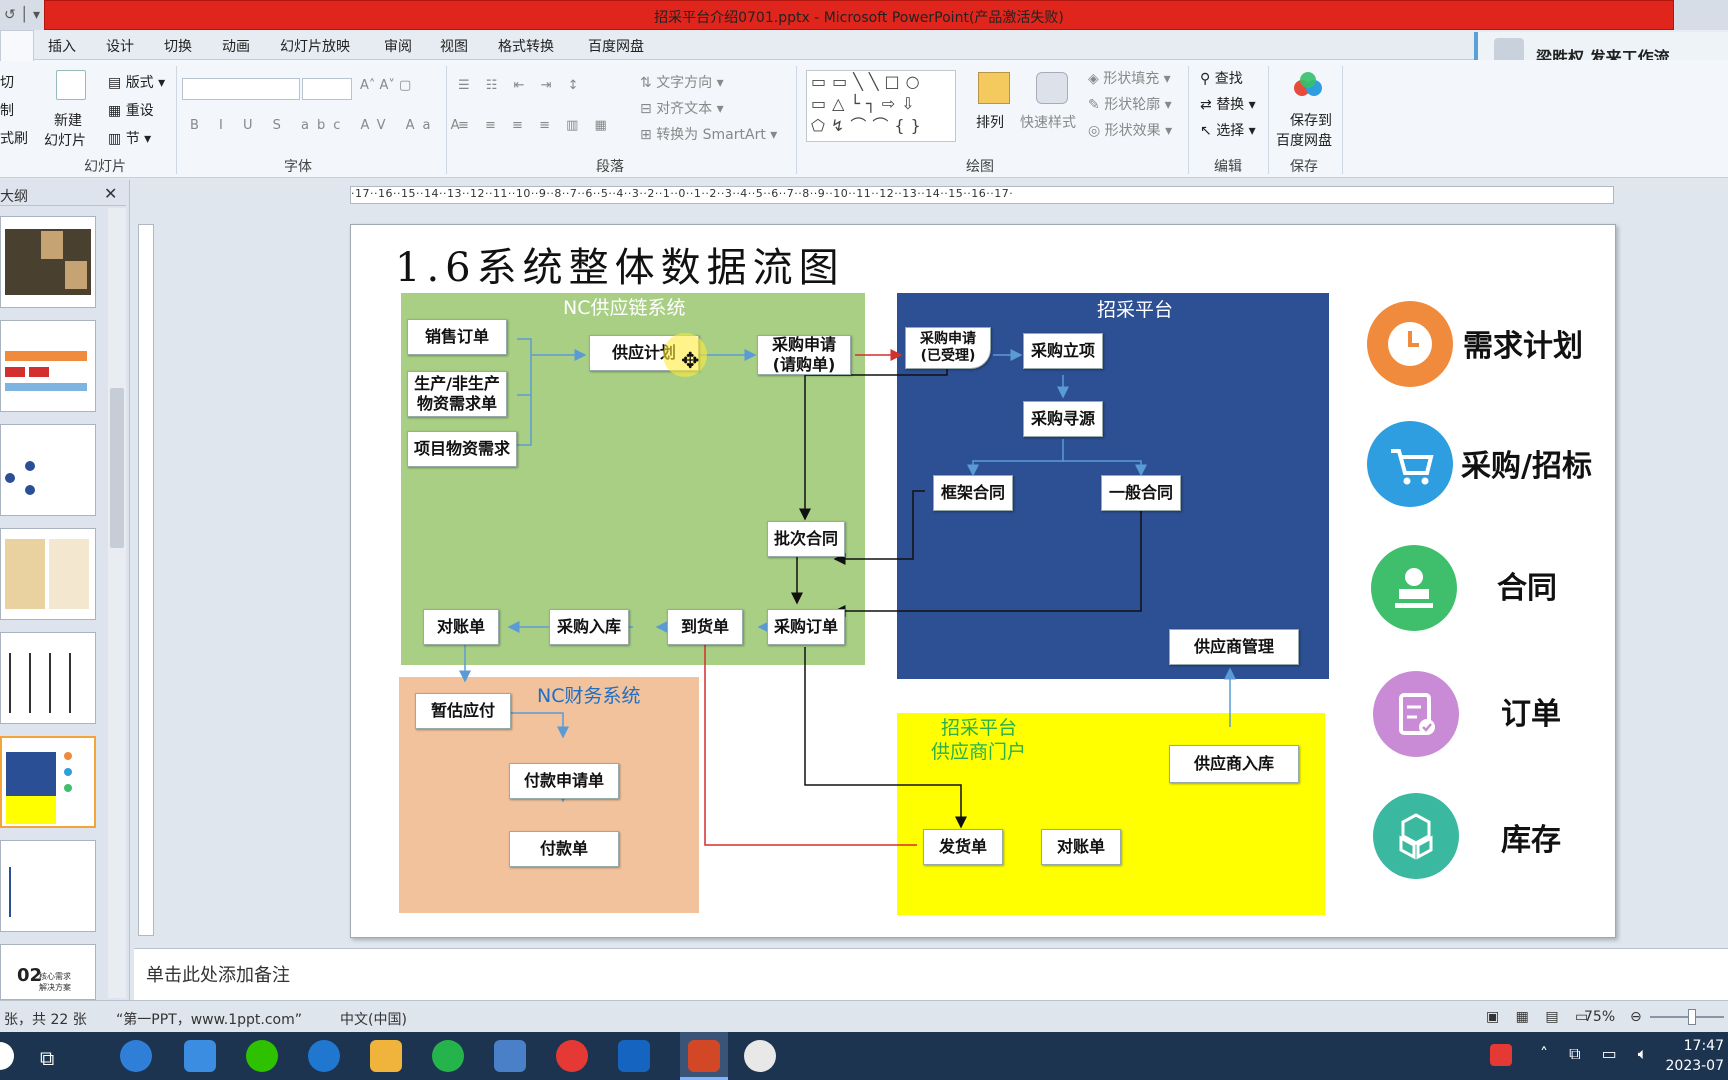 The height and width of the screenshot is (1080, 1728). Describe the element at coordinates (526, 46) in the screenshot. I see `tab-format-convert: 格式转换` at that location.